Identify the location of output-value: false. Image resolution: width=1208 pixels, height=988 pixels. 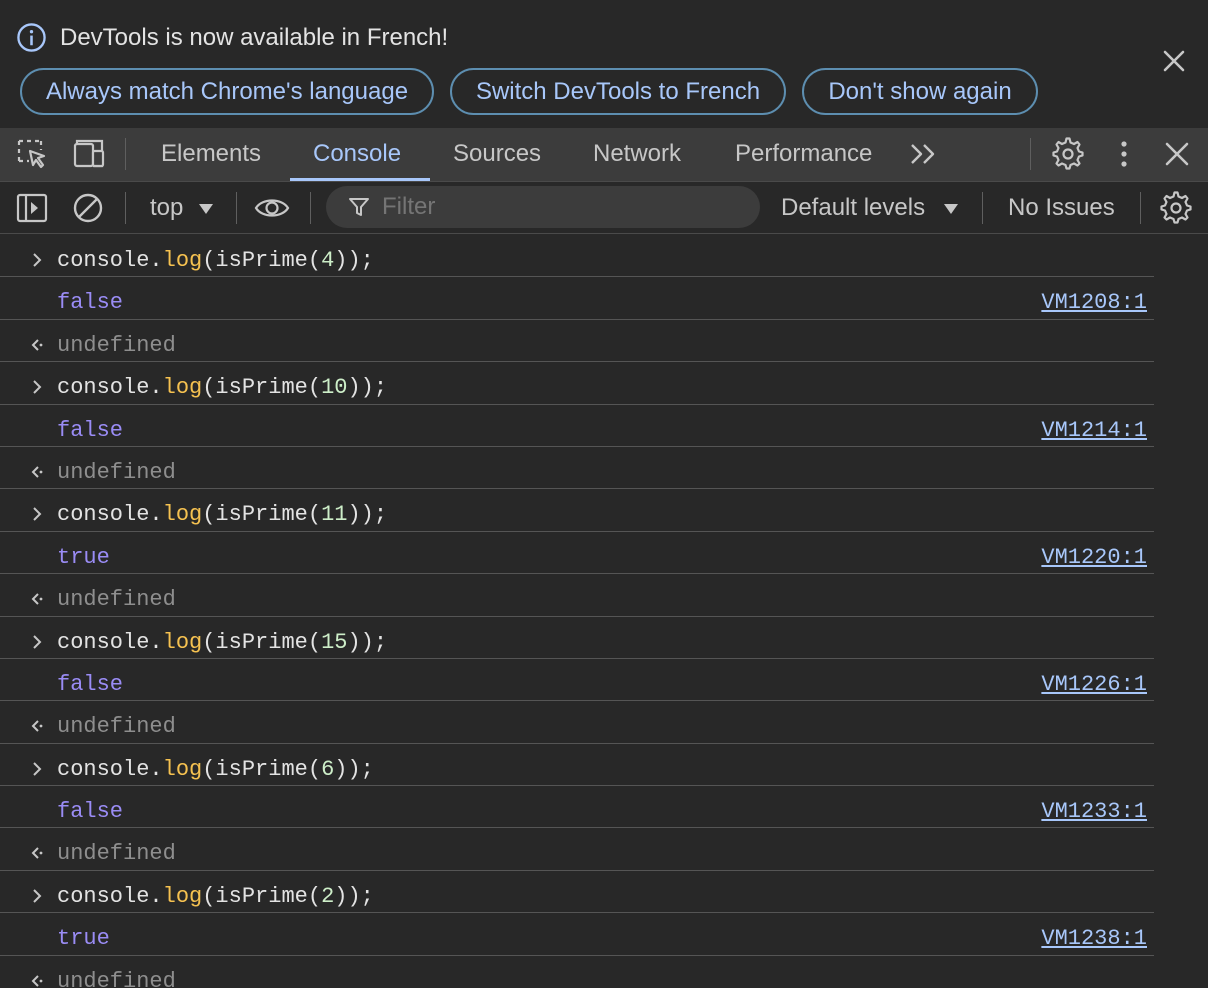
(90, 812).